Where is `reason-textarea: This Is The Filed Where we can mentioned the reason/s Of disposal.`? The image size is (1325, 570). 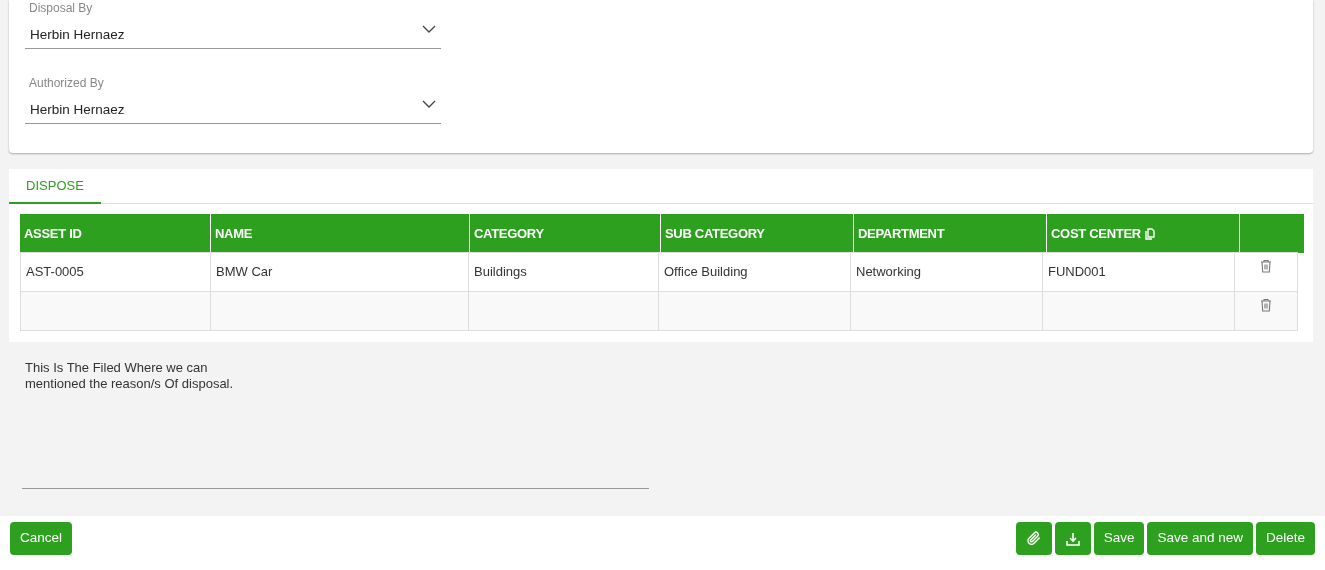
reason-textarea: This Is The Filed Where we can mentioned the reason/s Of disposal. is located at coordinates (335, 424).